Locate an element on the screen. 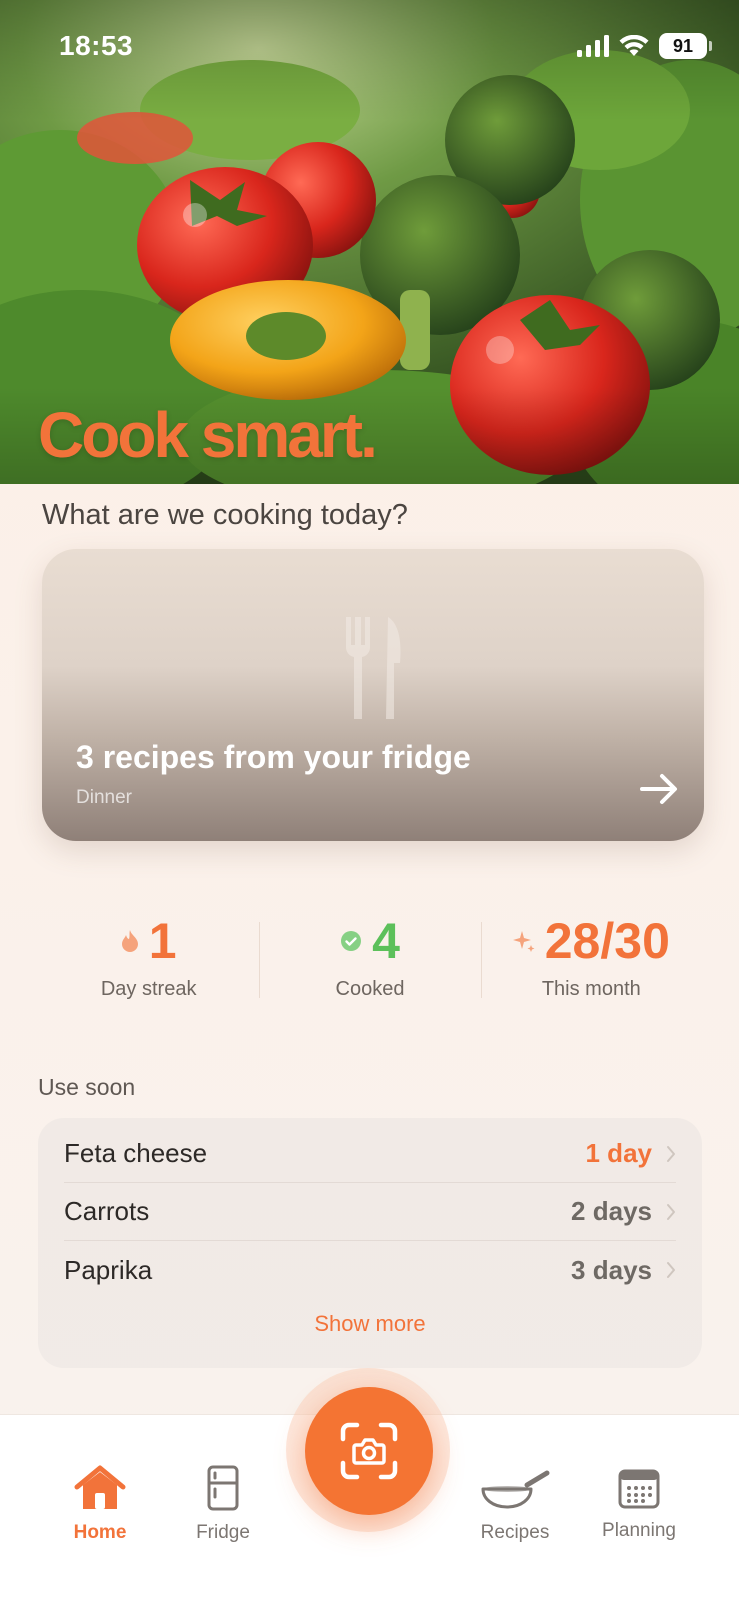 The image size is (739, 1600). status-time: 18:53 is located at coordinates (96, 45).